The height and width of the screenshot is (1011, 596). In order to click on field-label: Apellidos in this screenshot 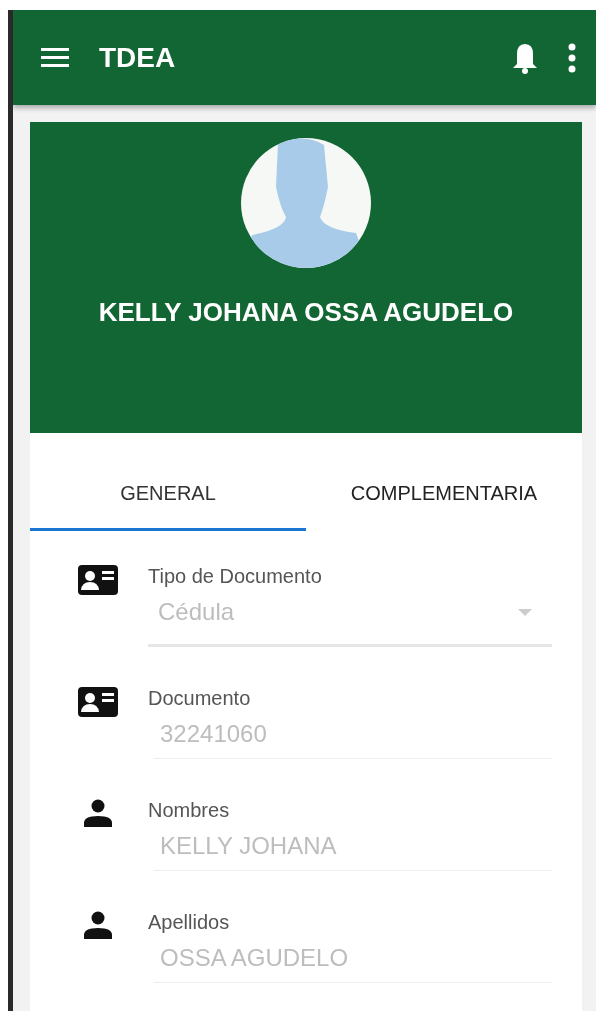, I will do `click(189, 922)`.